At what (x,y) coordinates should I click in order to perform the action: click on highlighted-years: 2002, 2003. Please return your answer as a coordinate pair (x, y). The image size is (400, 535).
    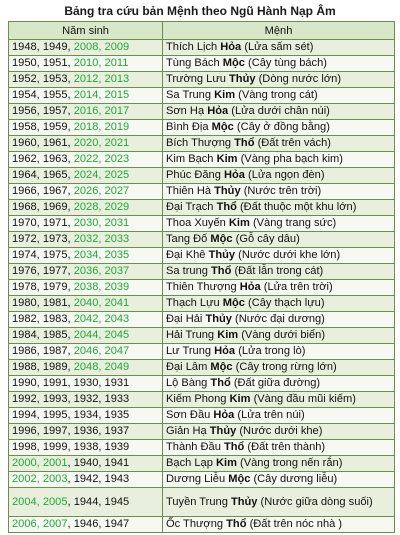
    Looking at the image, I should click on (40, 479).